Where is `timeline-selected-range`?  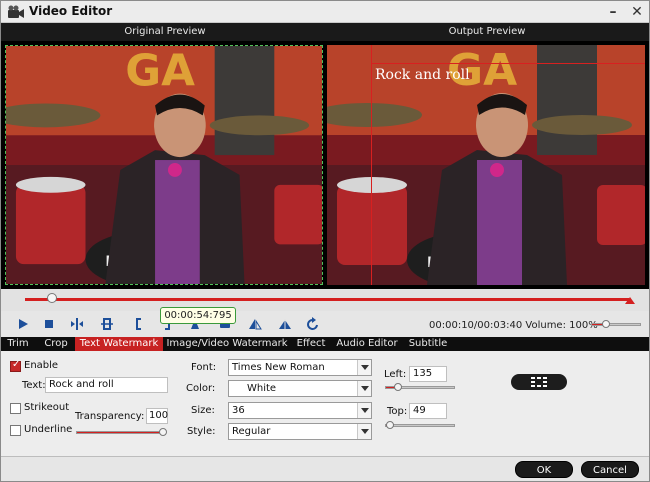 timeline-selected-range is located at coordinates (327, 299).